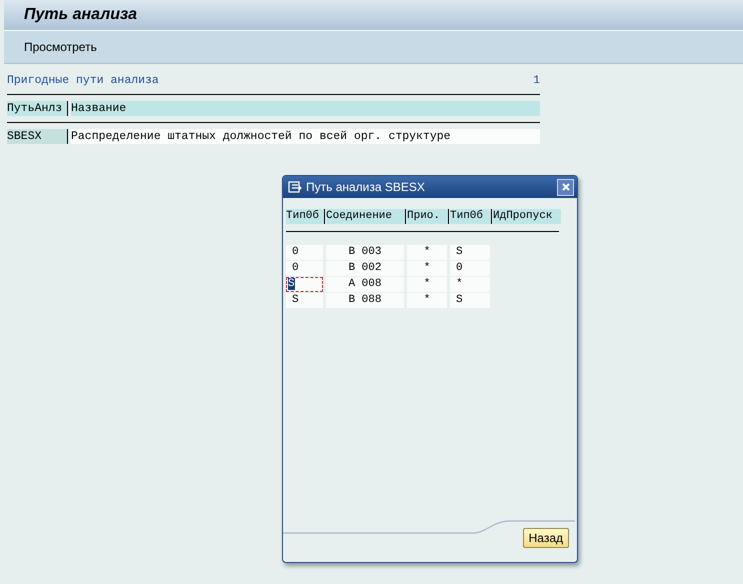  Describe the element at coordinates (428, 216) in the screenshot. I see `column-header: Прио.` at that location.